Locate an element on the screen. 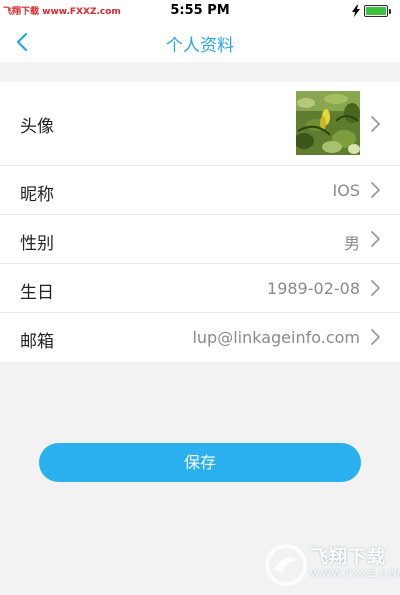  watermark-logo: 飞翔下载 WWW.FXXZ.COM is located at coordinates (332, 566).